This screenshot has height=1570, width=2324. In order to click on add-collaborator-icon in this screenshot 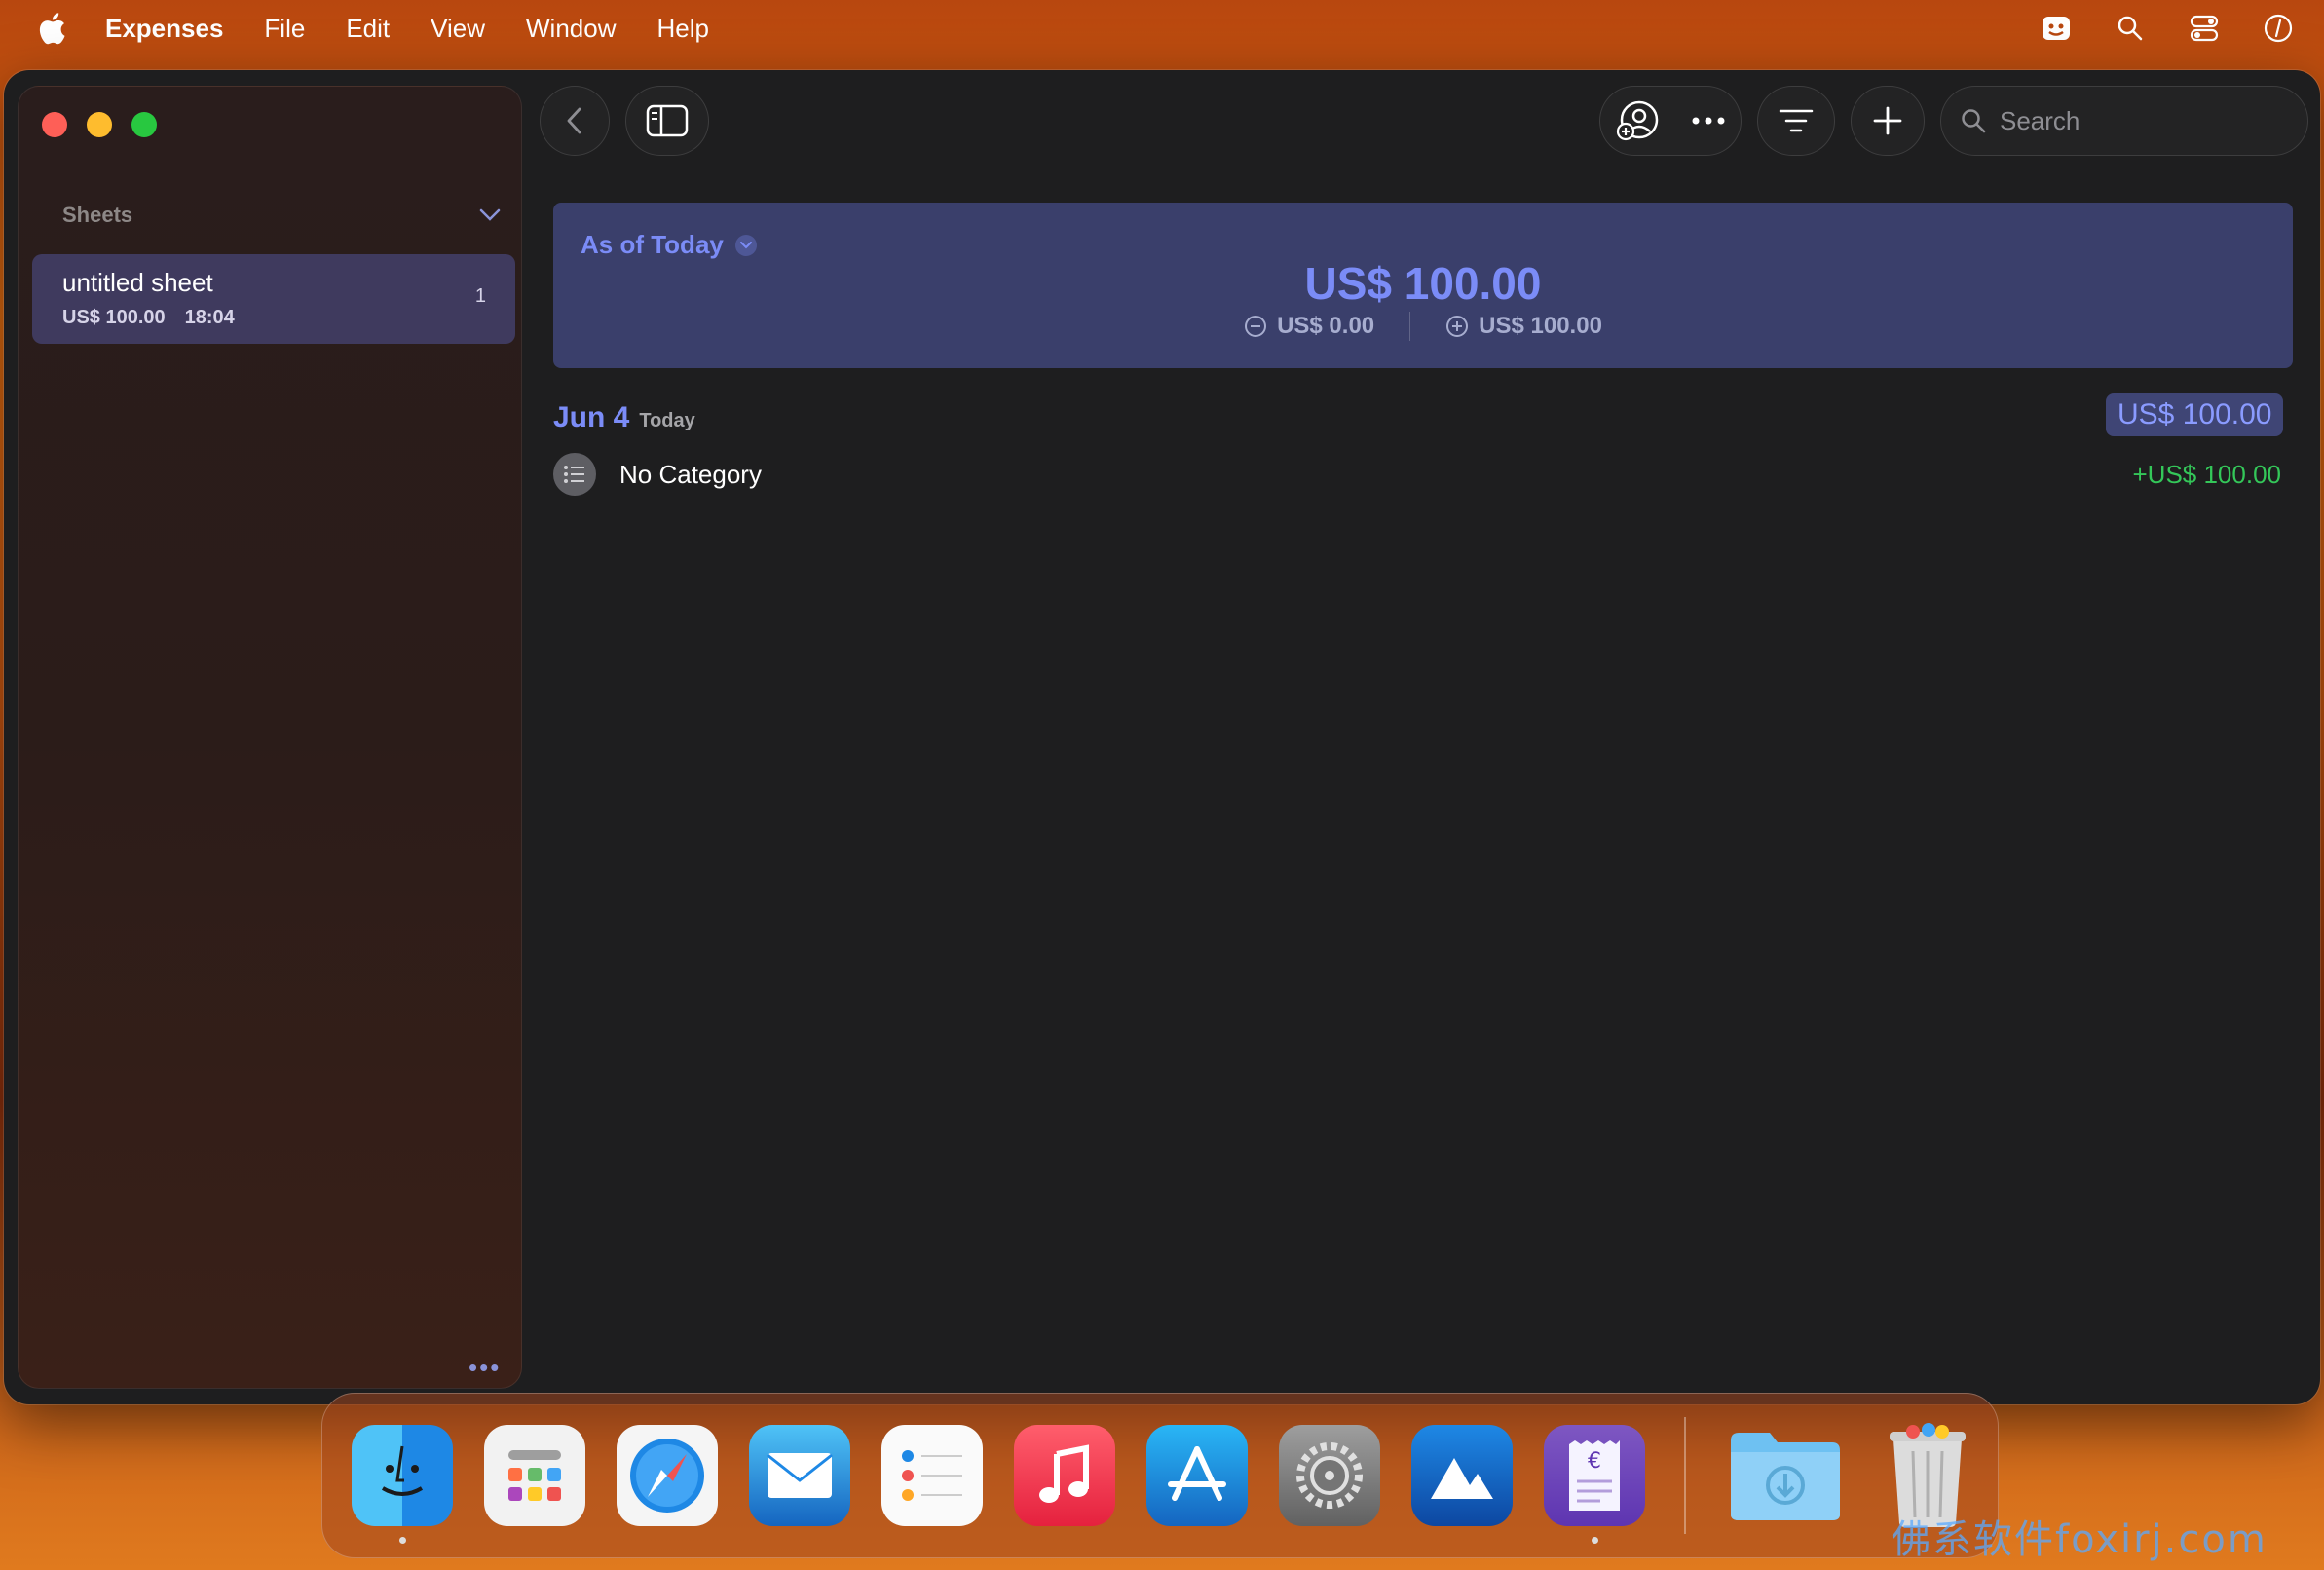, I will do `click(1638, 120)`.